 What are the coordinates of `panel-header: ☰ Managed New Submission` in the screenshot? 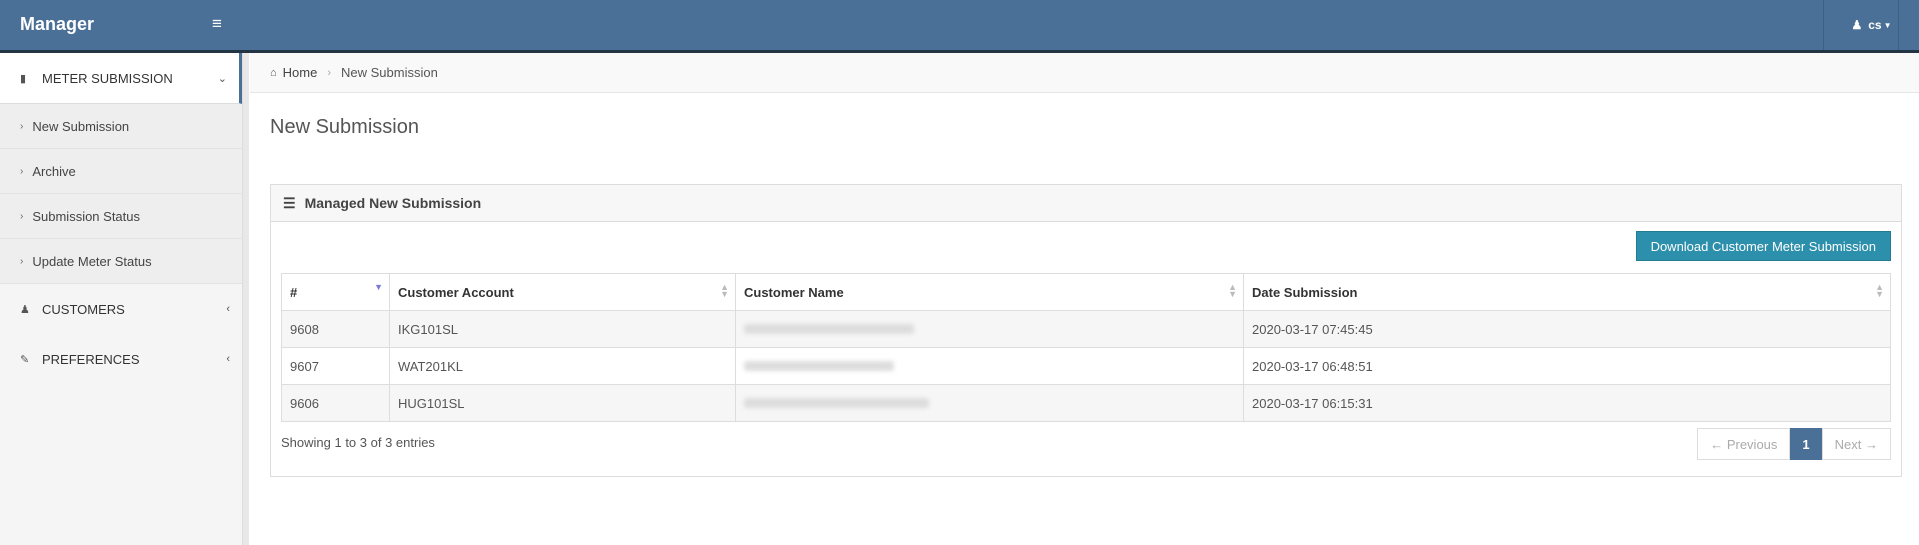 It's located at (1086, 203).